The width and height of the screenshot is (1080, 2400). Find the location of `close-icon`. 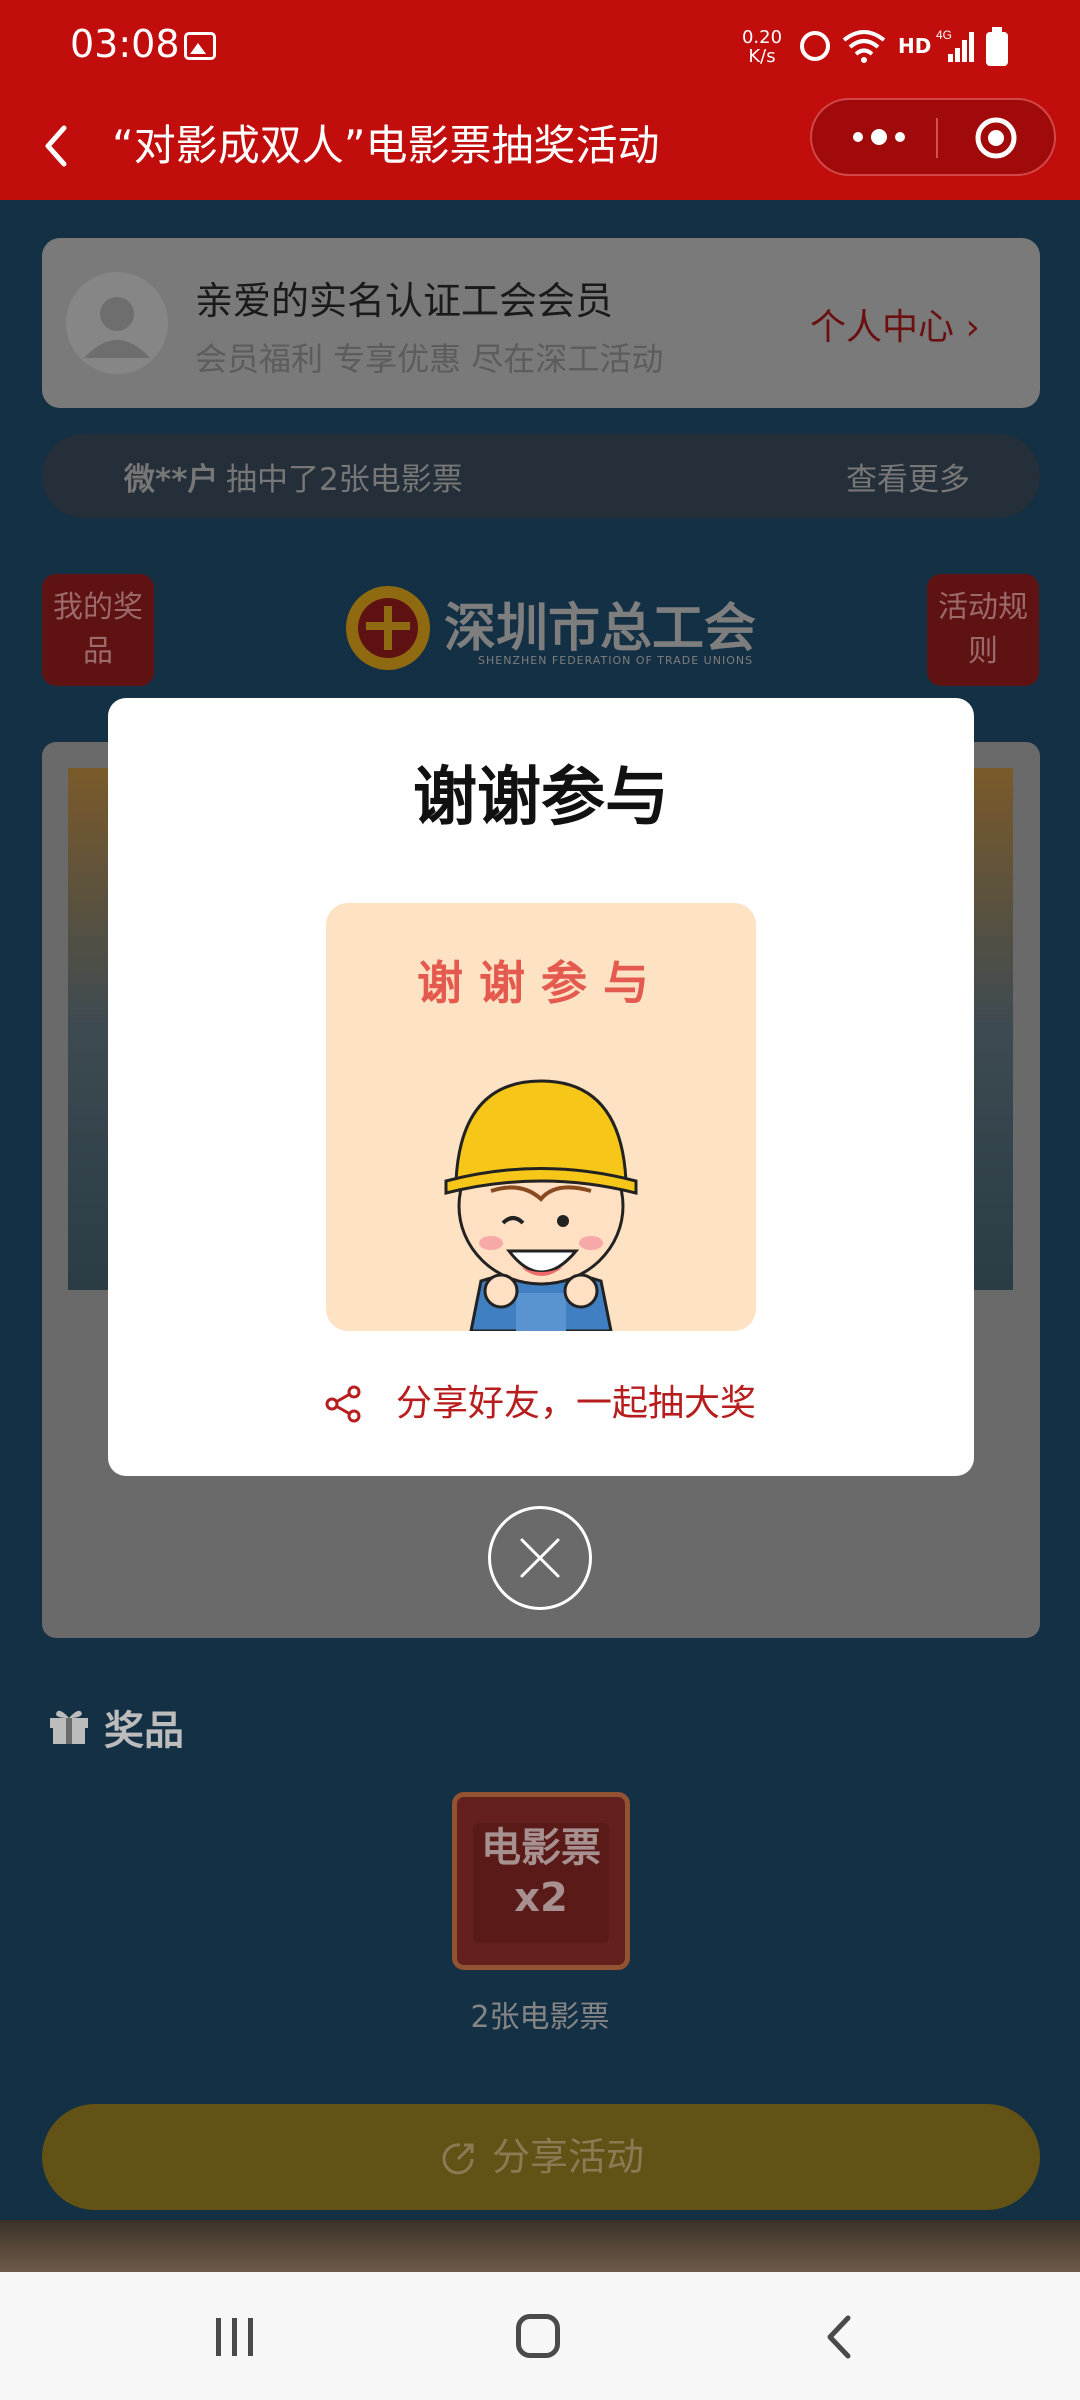

close-icon is located at coordinates (540, 1558).